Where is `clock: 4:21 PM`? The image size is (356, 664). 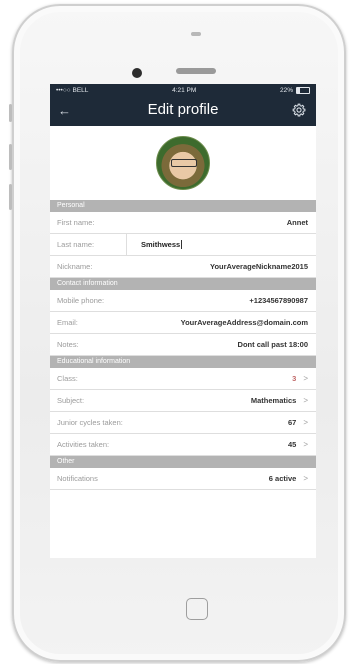 clock: 4:21 PM is located at coordinates (184, 90).